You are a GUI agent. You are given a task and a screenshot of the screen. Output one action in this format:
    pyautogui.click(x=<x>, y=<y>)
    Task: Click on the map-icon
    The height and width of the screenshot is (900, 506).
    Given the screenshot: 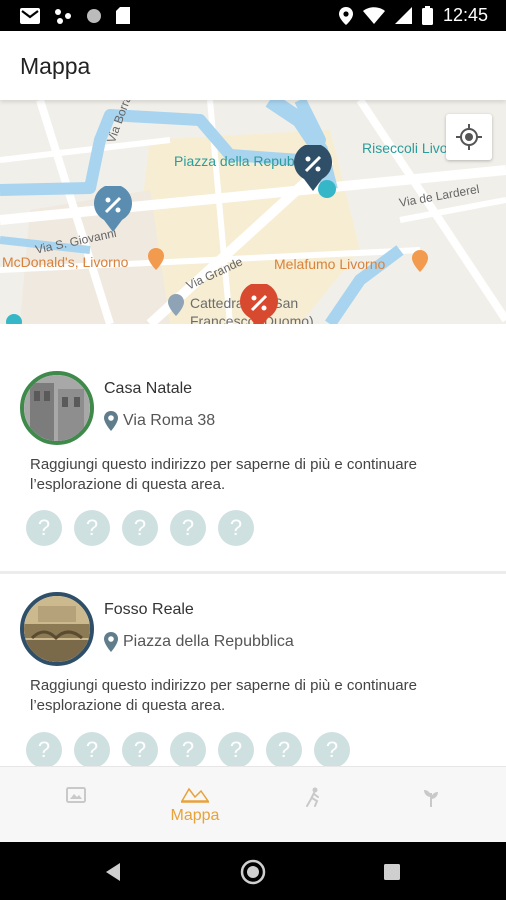 What is the action you would take?
    pyautogui.click(x=195, y=795)
    